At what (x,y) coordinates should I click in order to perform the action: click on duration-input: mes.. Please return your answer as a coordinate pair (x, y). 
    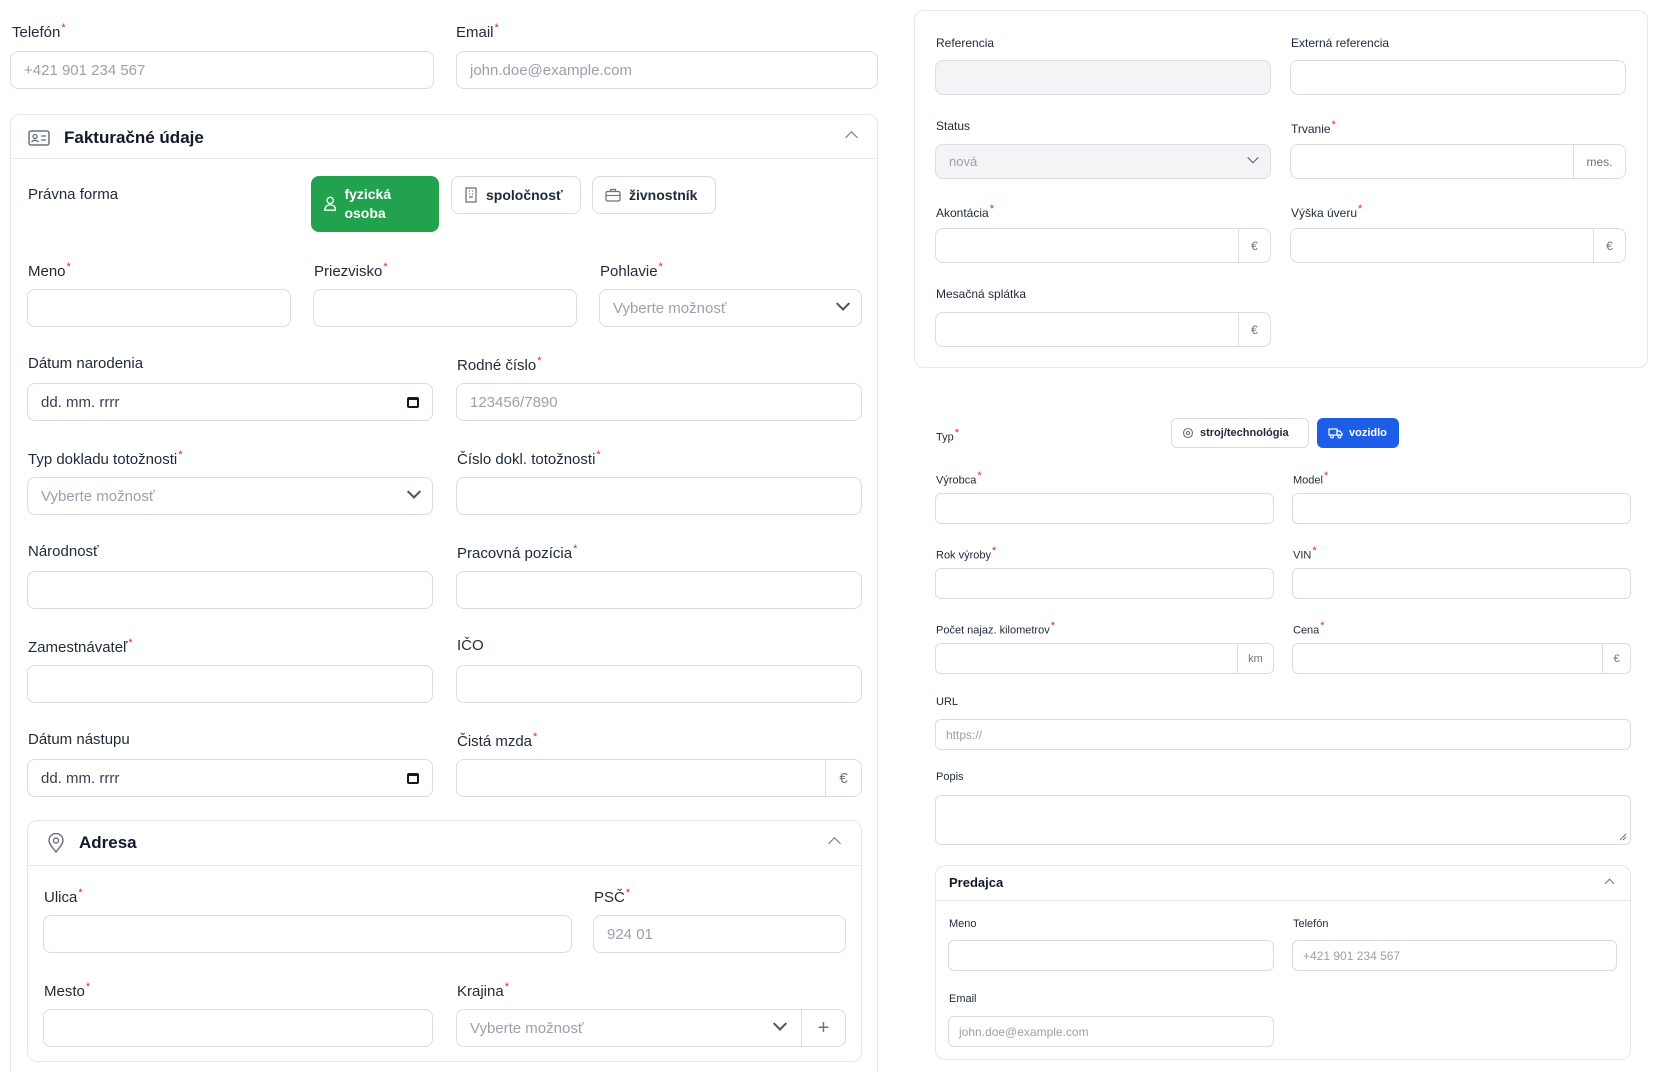
    Looking at the image, I should click on (1458, 161).